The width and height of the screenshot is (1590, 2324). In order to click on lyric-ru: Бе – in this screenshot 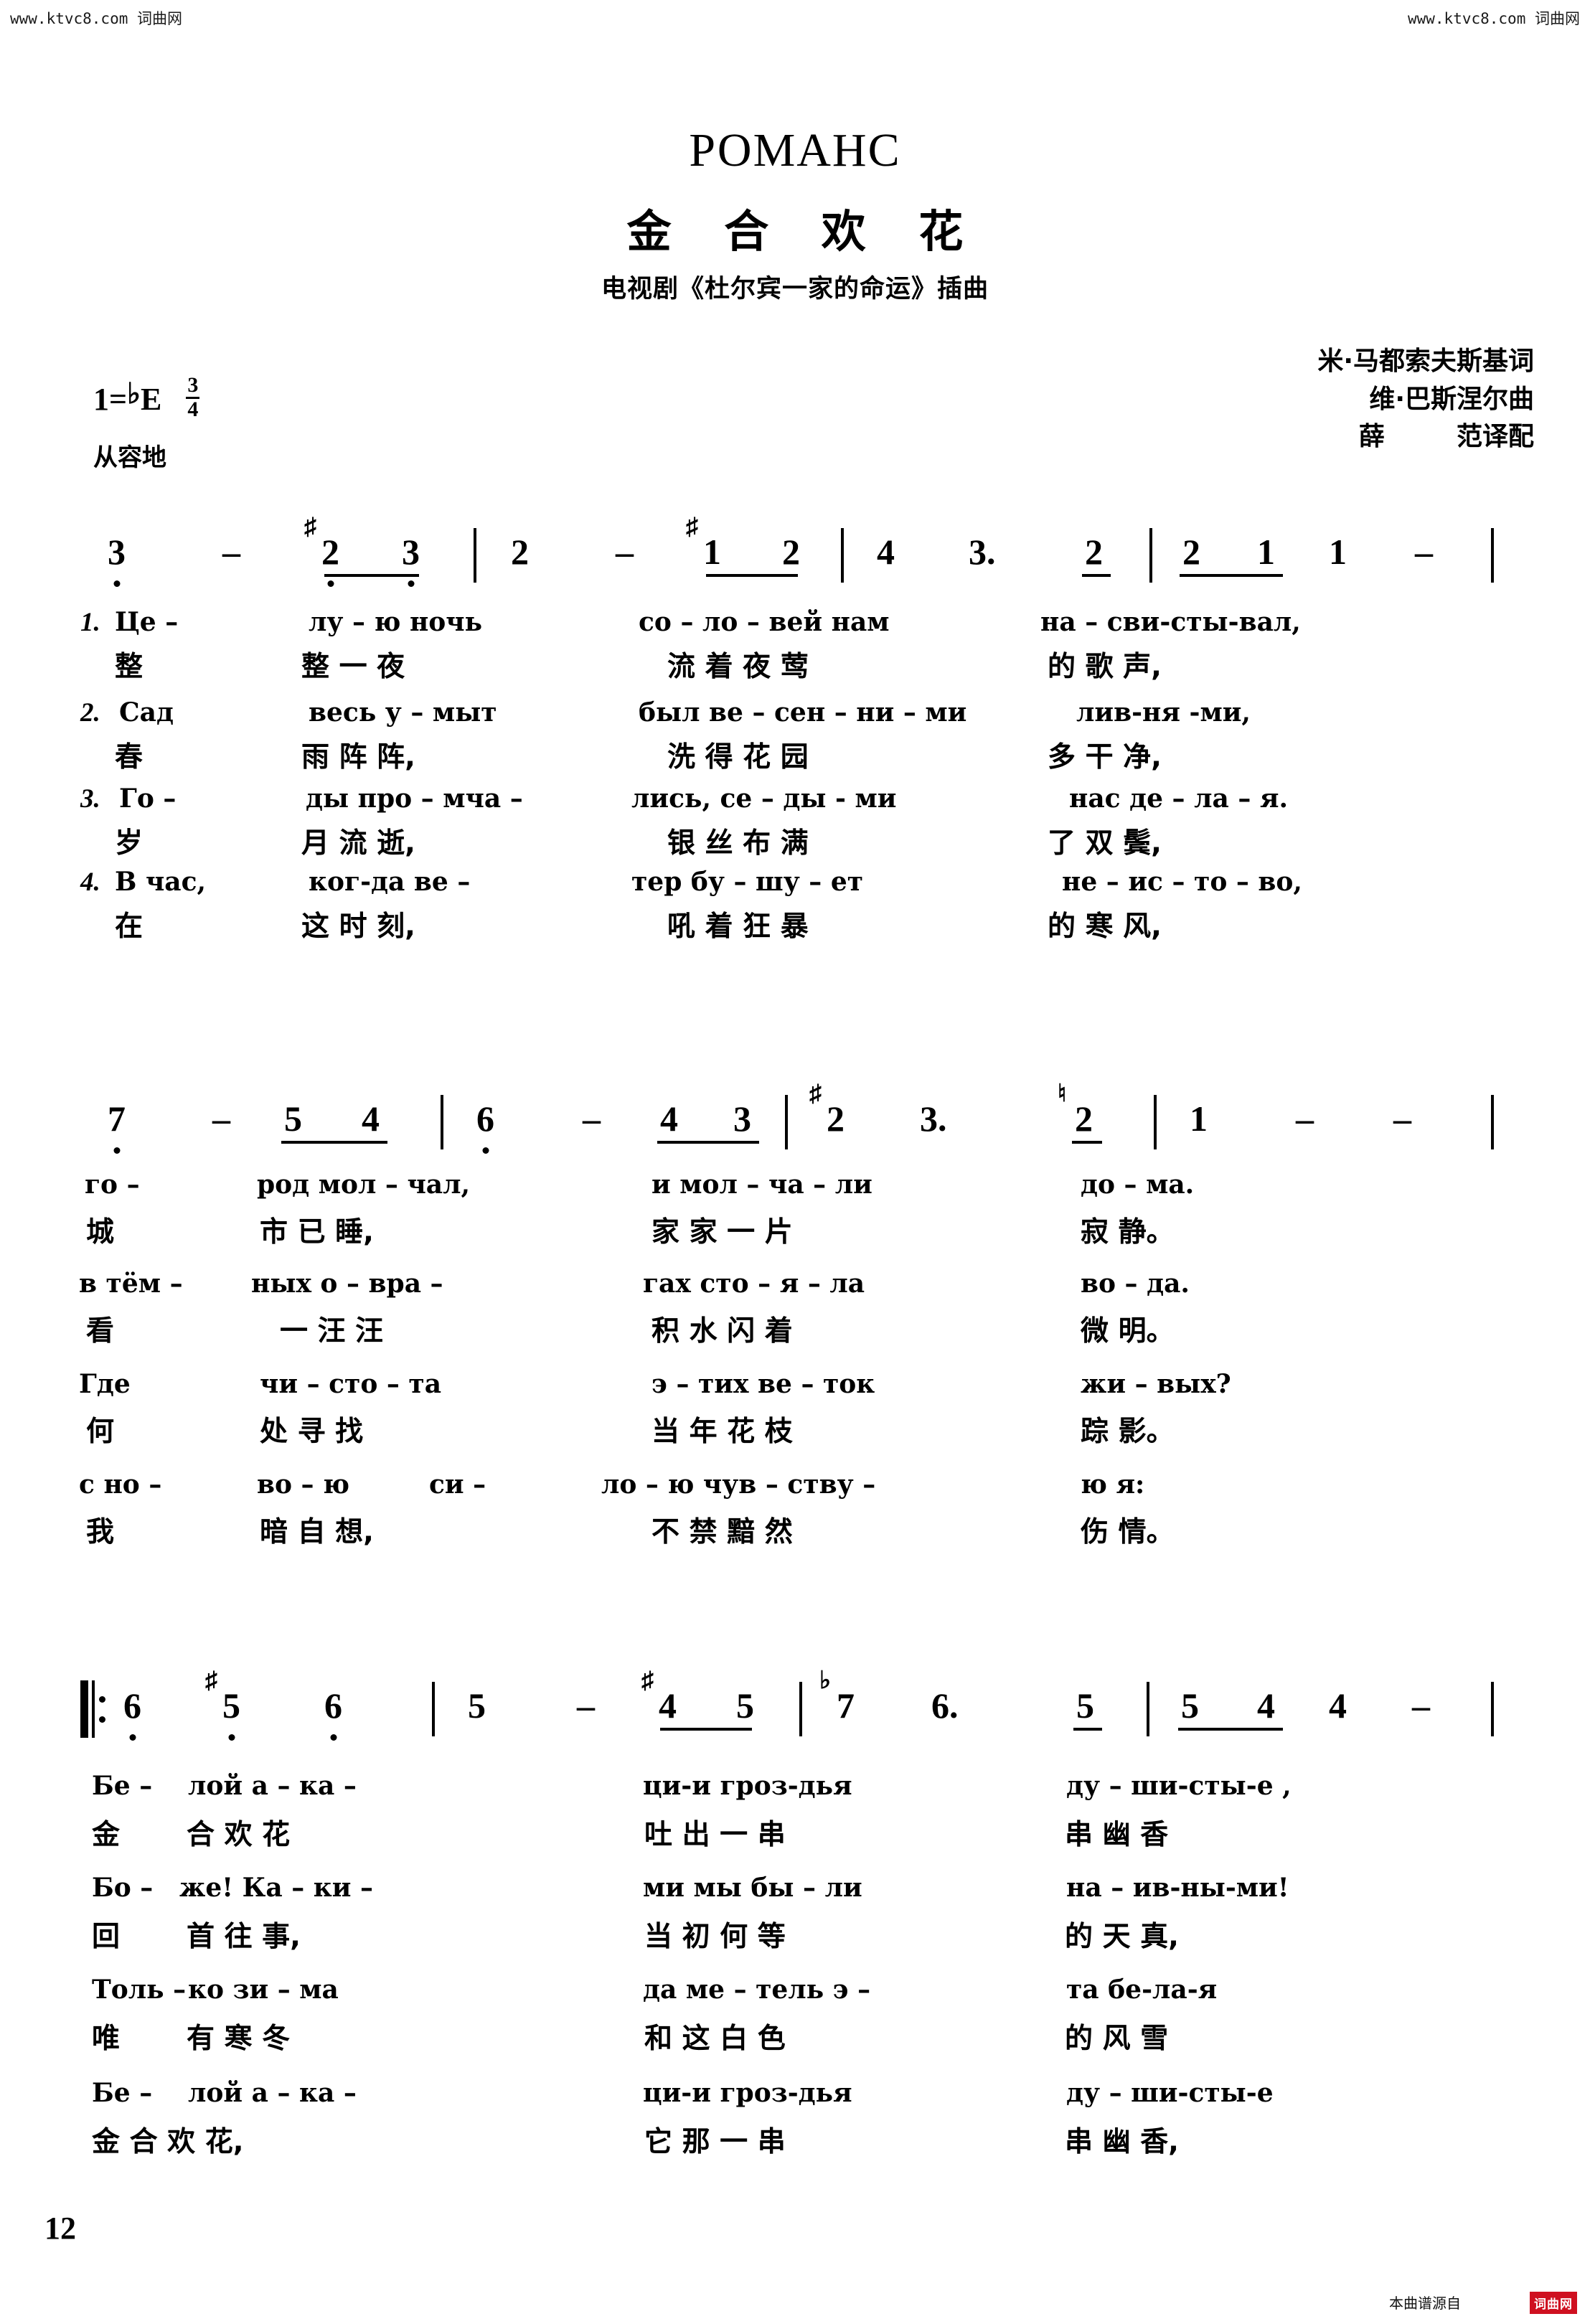, I will do `click(122, 2093)`.